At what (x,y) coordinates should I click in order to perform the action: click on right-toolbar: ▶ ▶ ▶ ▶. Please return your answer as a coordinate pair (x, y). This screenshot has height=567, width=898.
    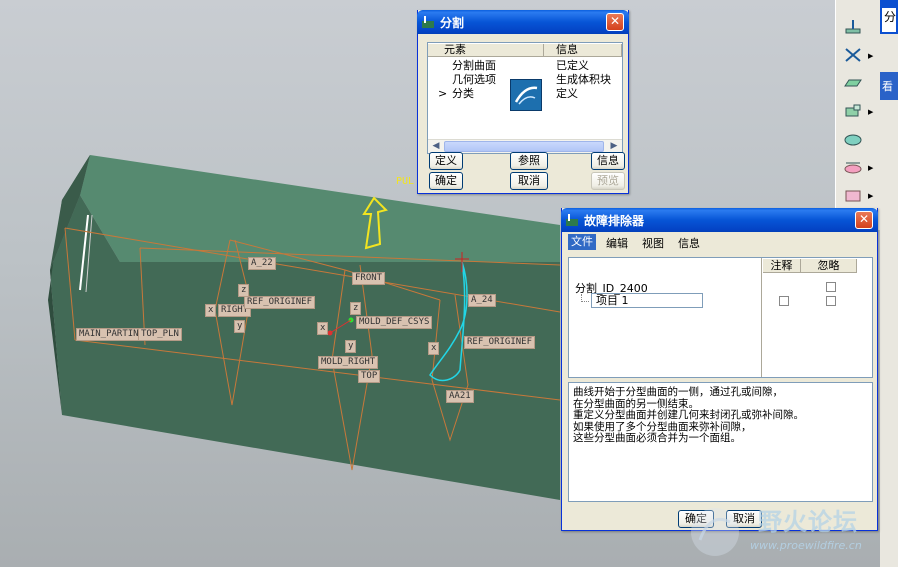
    Looking at the image, I should click on (857, 115).